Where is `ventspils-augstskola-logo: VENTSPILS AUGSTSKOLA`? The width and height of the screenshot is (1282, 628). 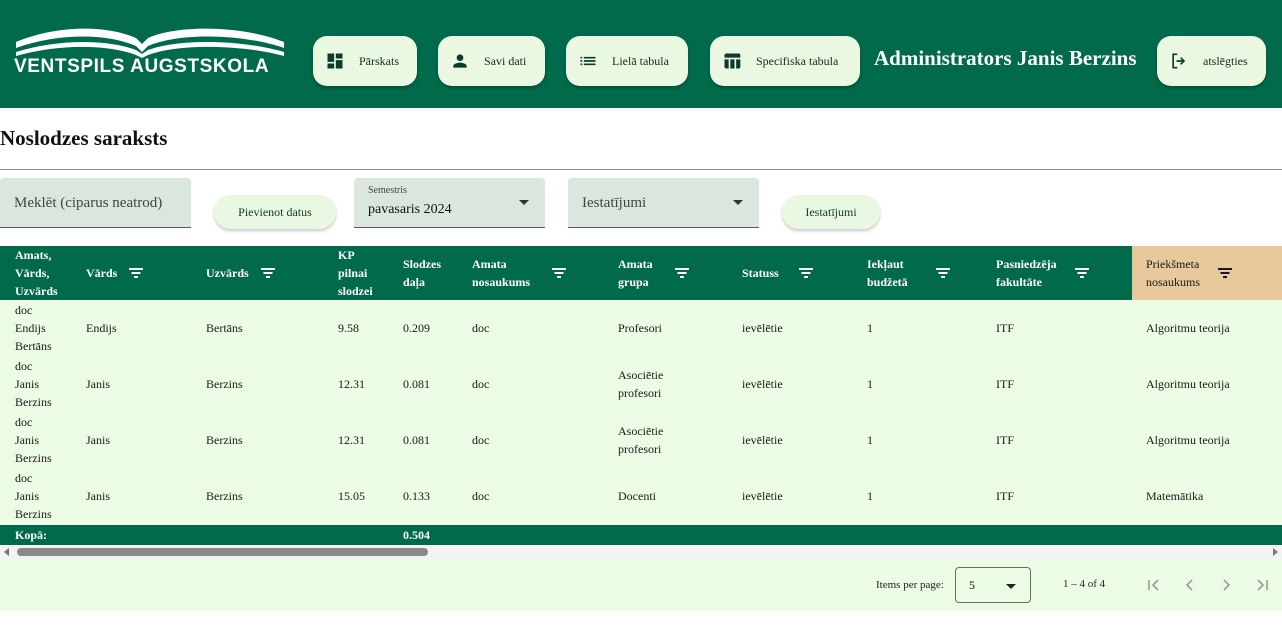 ventspils-augstskola-logo: VENTSPILS AUGSTSKOLA is located at coordinates (150, 52).